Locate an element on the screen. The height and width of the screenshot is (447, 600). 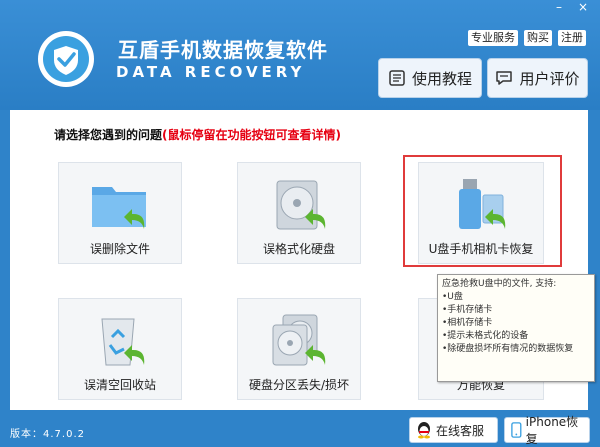
close-button: × is located at coordinates (583, 8).